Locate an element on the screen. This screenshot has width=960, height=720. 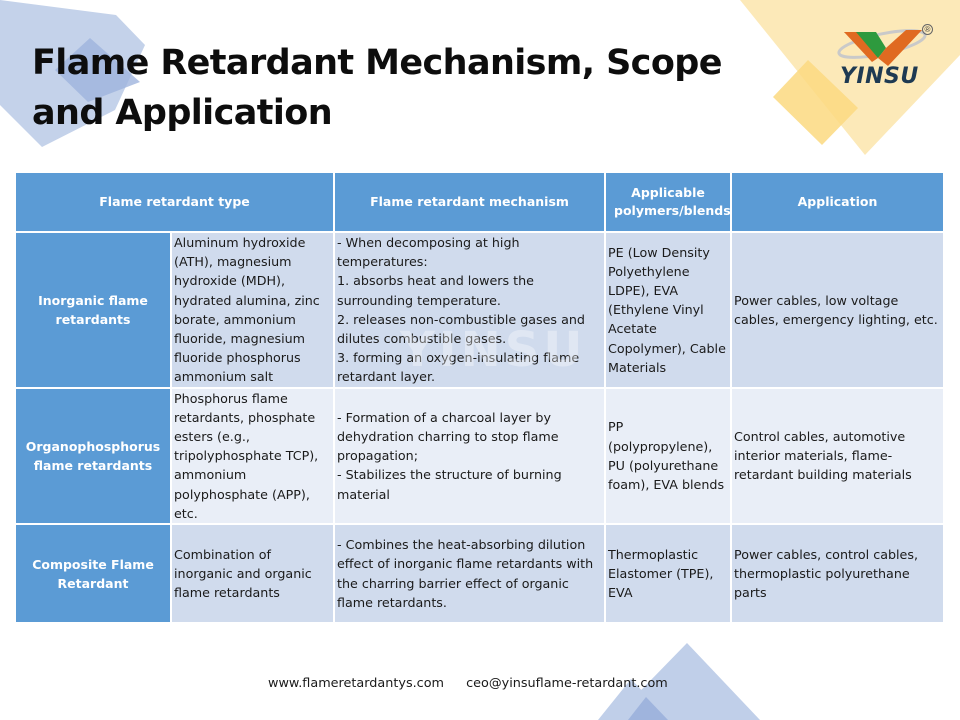
logo-wordmark: YINSU is located at coordinates (879, 76).